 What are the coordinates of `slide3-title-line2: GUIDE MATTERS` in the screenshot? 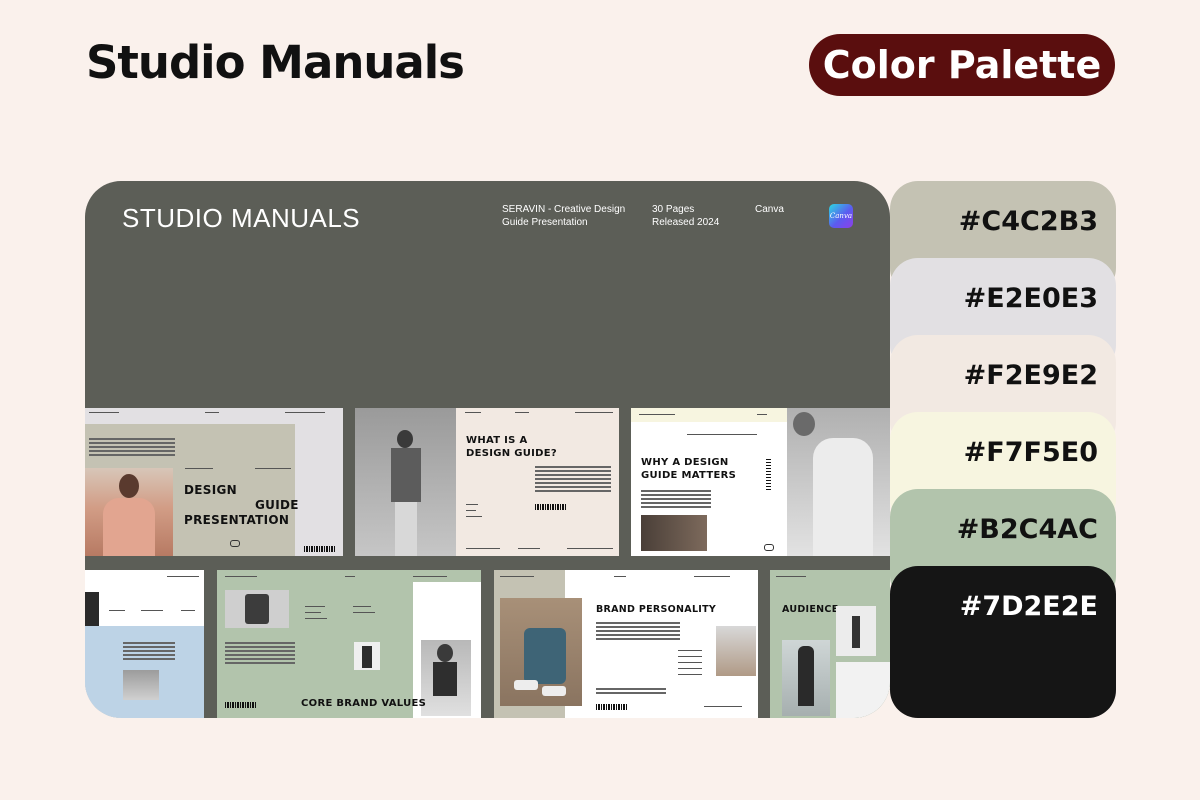 It's located at (689, 475).